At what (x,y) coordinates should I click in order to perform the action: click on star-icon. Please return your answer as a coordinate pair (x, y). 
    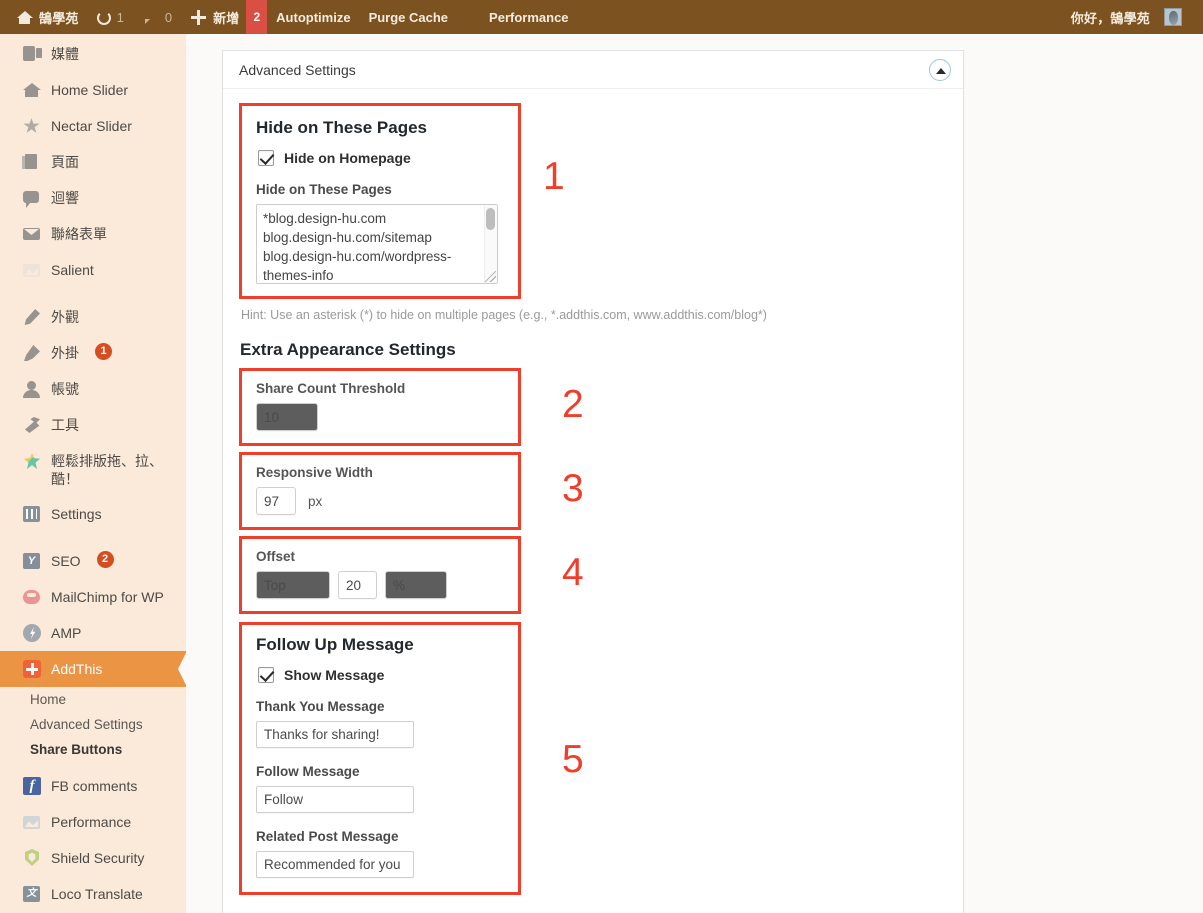
    Looking at the image, I should click on (32, 126).